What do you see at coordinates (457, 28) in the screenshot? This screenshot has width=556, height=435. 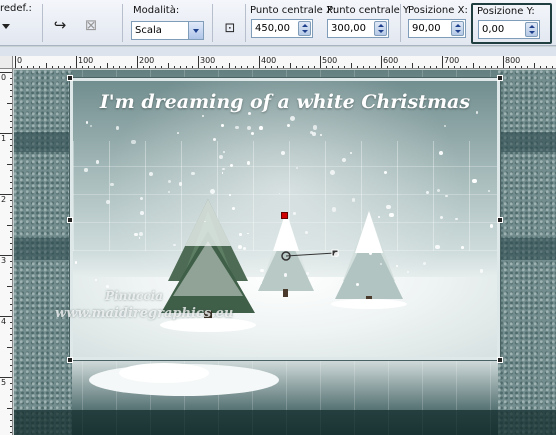 I see `position-x-spinner` at bounding box center [457, 28].